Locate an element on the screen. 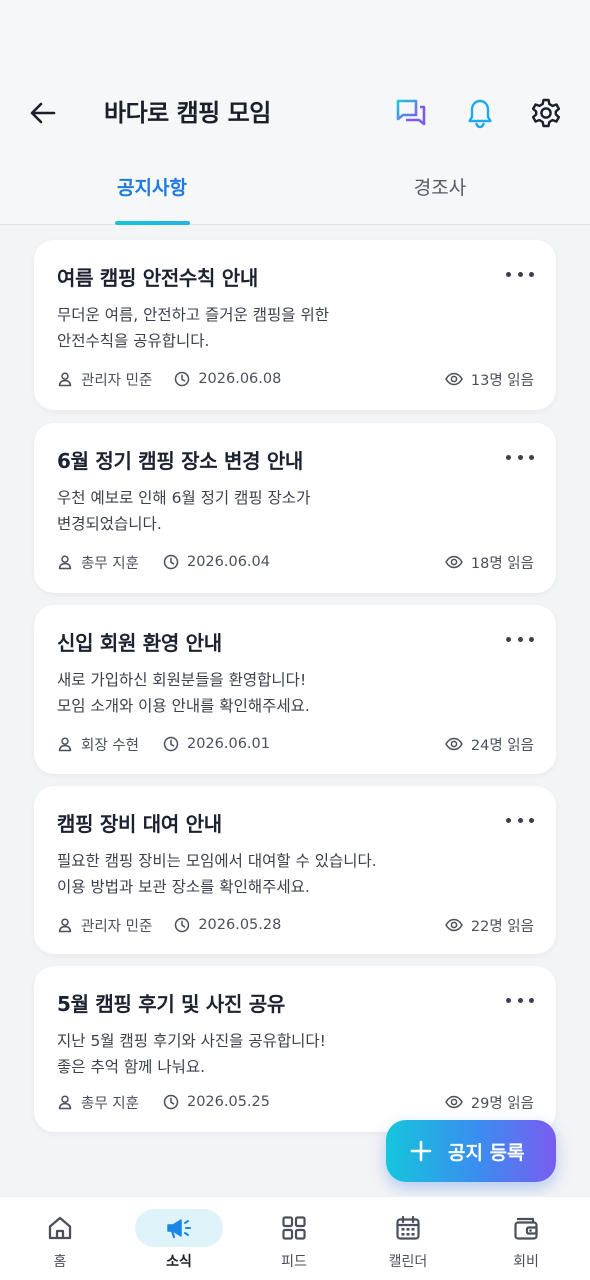  notice-body-line: 무더운 여름, 안전하고 즐거운 캠핑을 위한 is located at coordinates (193, 315).